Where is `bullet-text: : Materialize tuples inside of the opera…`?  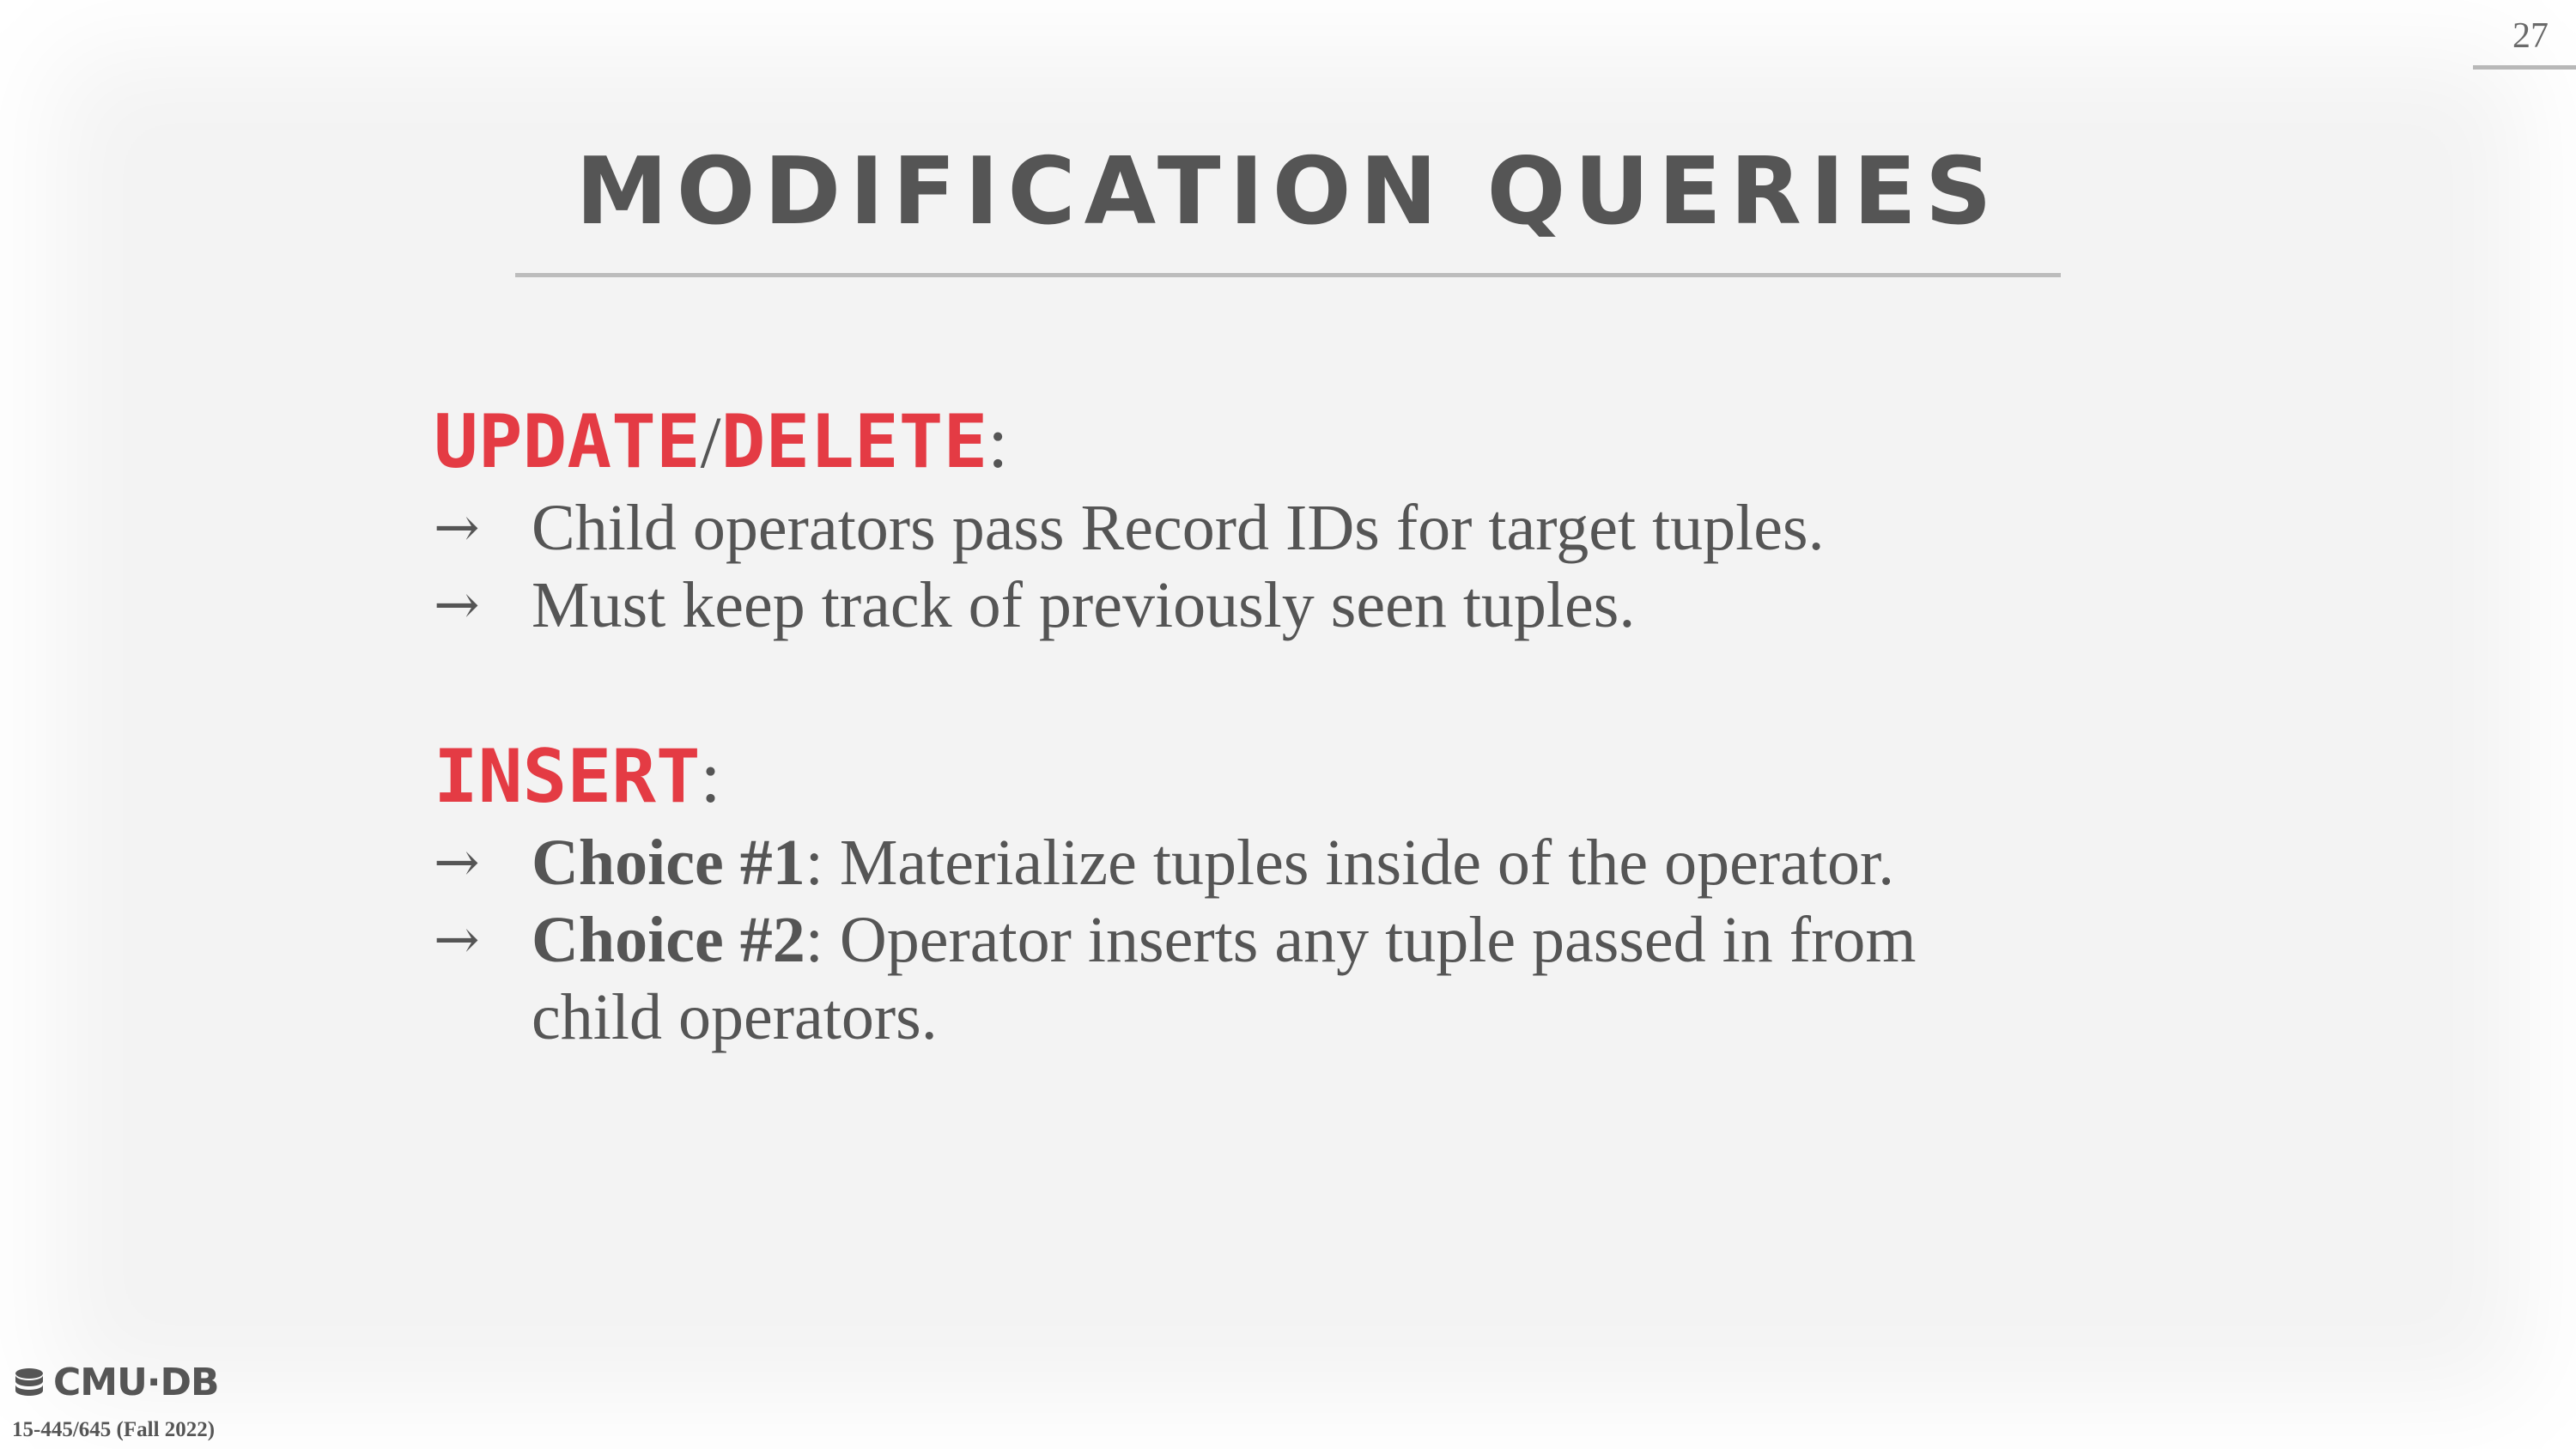
bullet-text: : Materialize tuples inside of the opera… is located at coordinates (1350, 863).